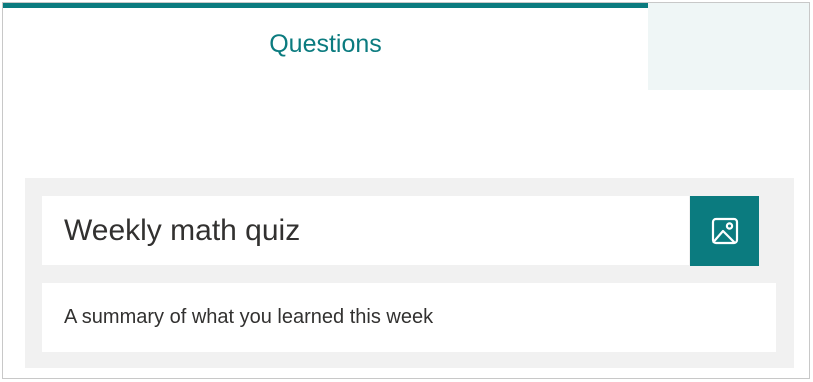 The width and height of the screenshot is (813, 382). I want to click on form-title-text: Weekly math quiz, so click(182, 230).